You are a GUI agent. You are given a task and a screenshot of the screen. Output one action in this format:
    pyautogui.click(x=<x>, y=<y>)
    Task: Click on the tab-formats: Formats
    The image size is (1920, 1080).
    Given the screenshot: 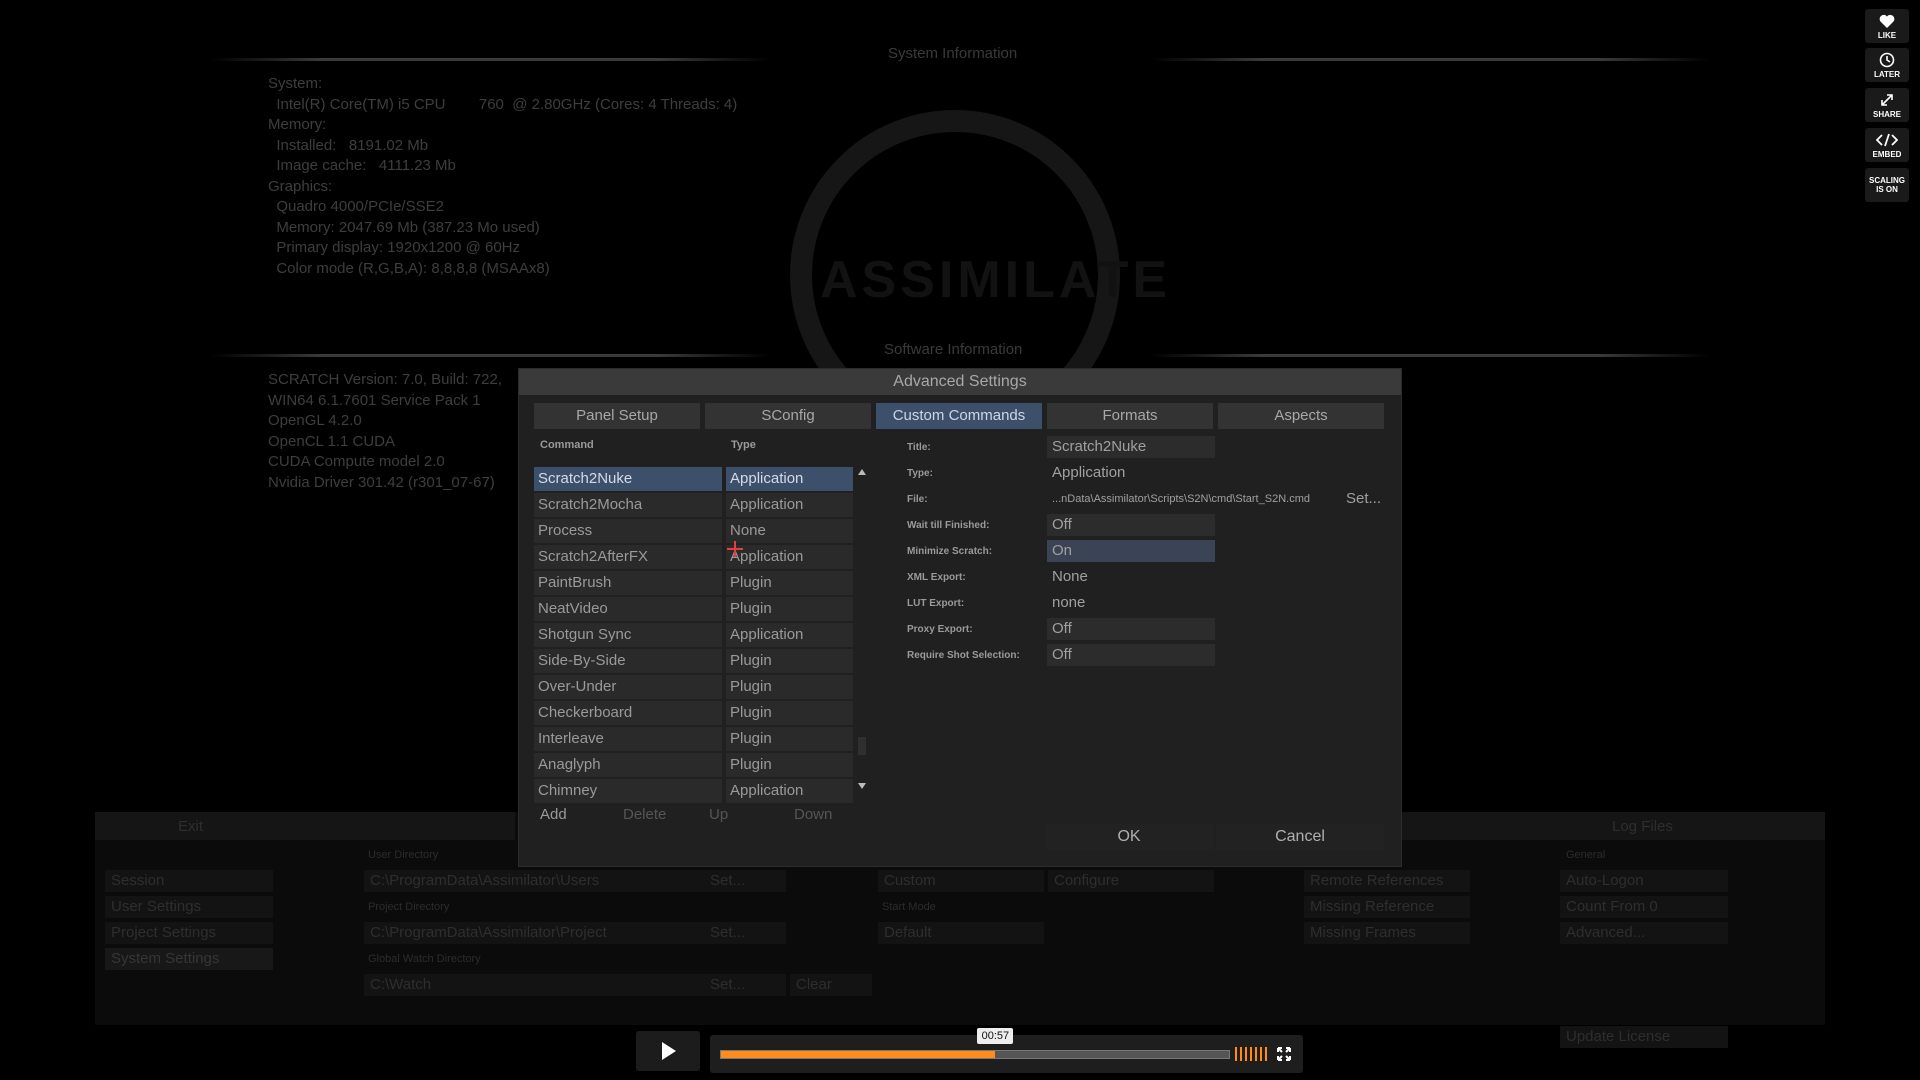 What is the action you would take?
    pyautogui.click(x=1130, y=416)
    